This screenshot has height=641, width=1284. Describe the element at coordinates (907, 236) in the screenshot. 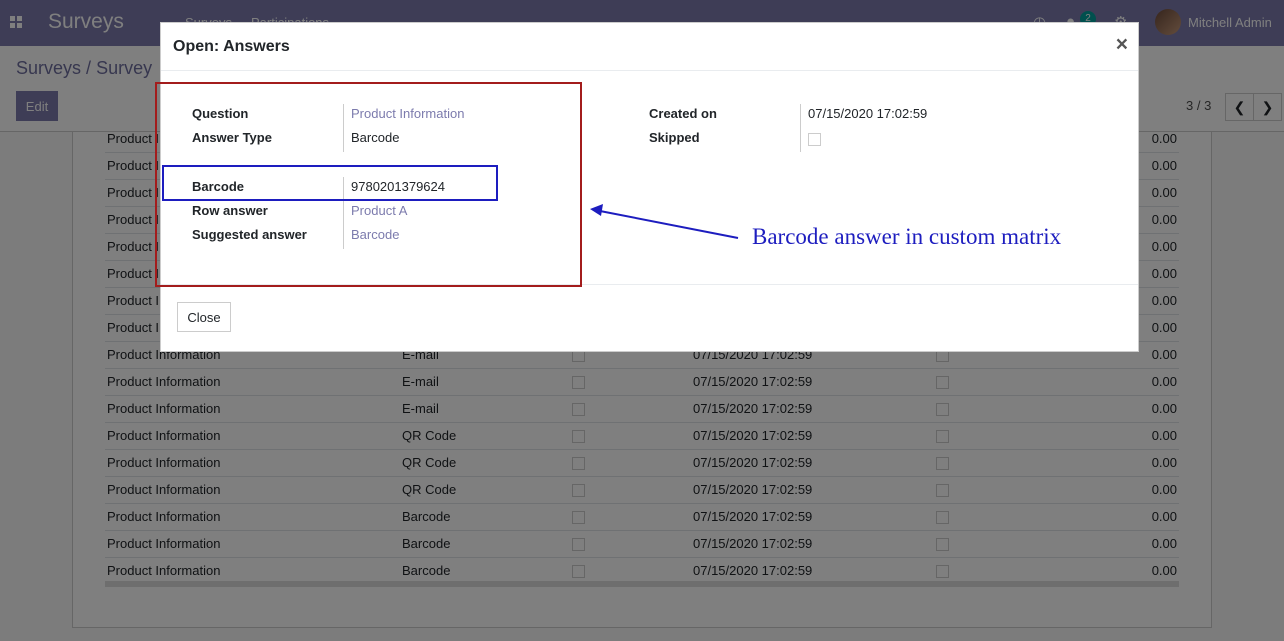

I see `annotation-text: Barcode answer in custom matrix` at that location.